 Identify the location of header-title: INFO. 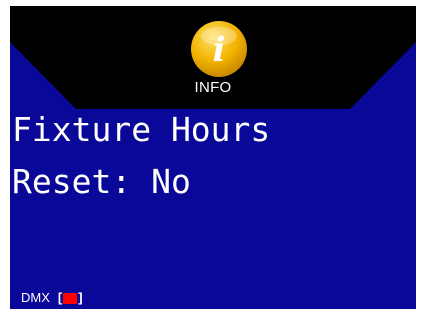
(213, 87).